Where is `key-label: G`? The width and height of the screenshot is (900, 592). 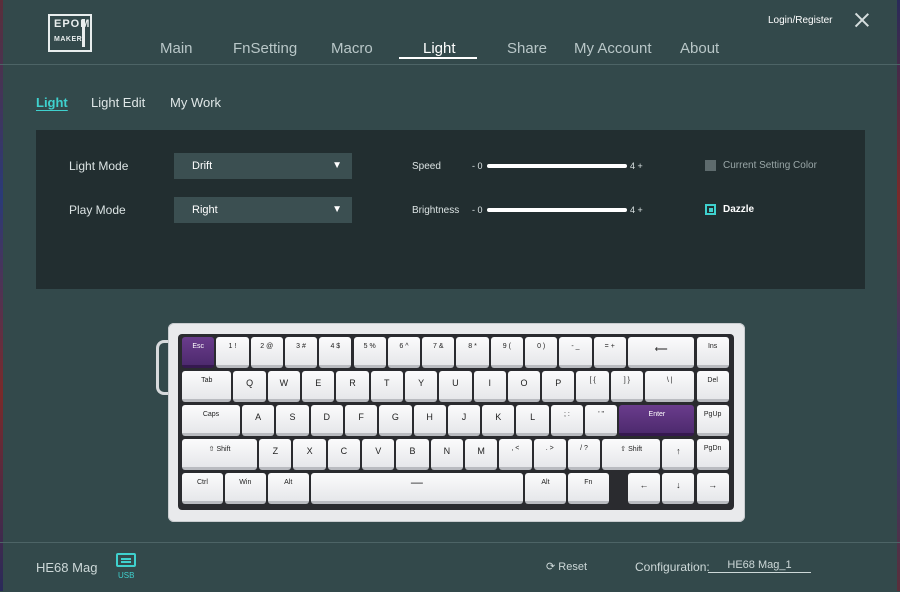 key-label: G is located at coordinates (395, 417).